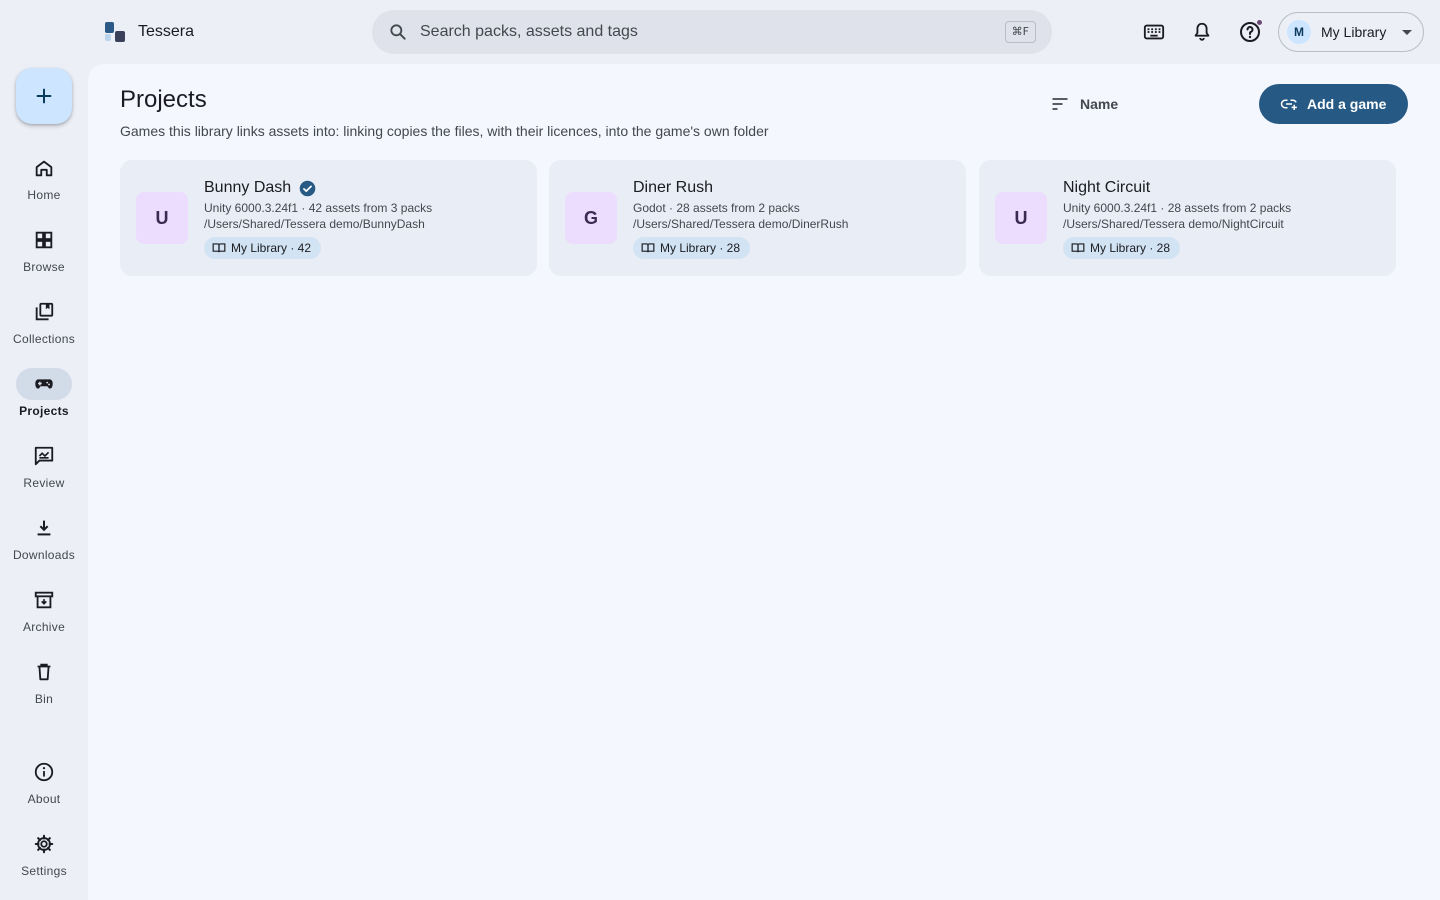 The height and width of the screenshot is (900, 1440). I want to click on nav-label: Projects, so click(44, 411).